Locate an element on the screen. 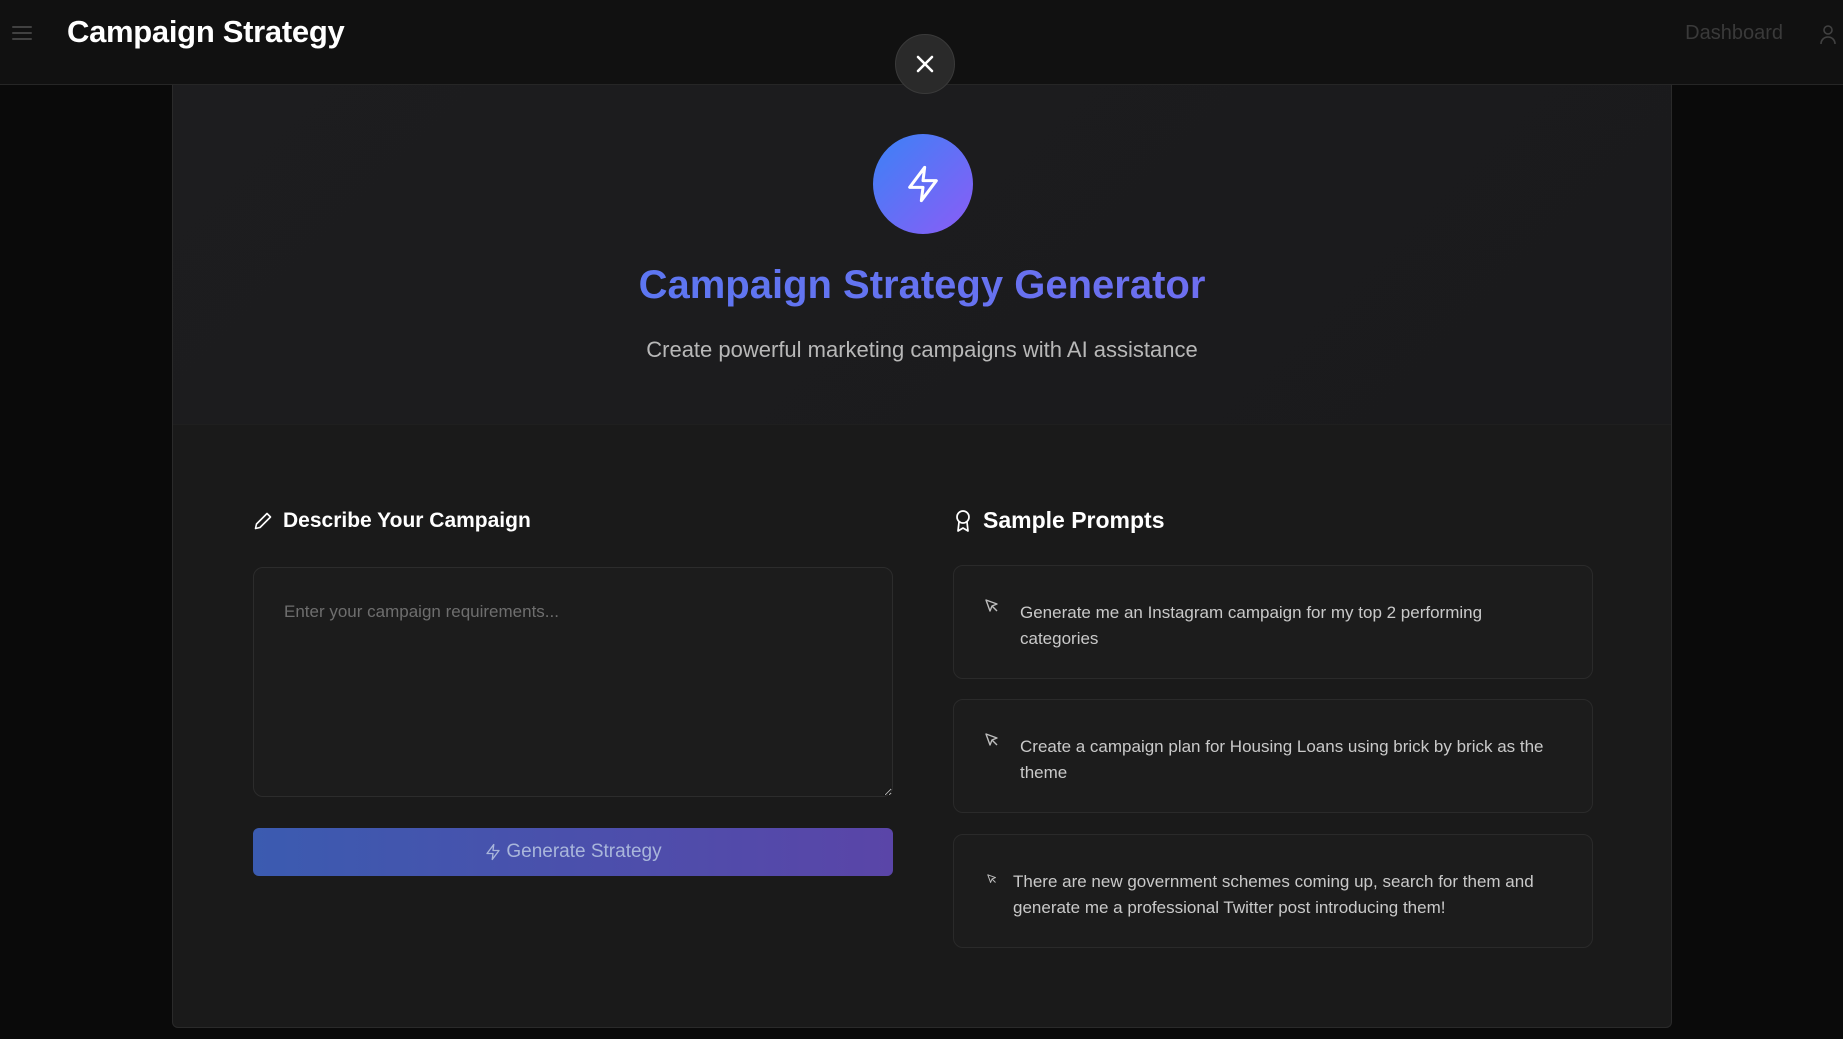 The width and height of the screenshot is (1843, 1039). close-modal-button is located at coordinates (925, 64).